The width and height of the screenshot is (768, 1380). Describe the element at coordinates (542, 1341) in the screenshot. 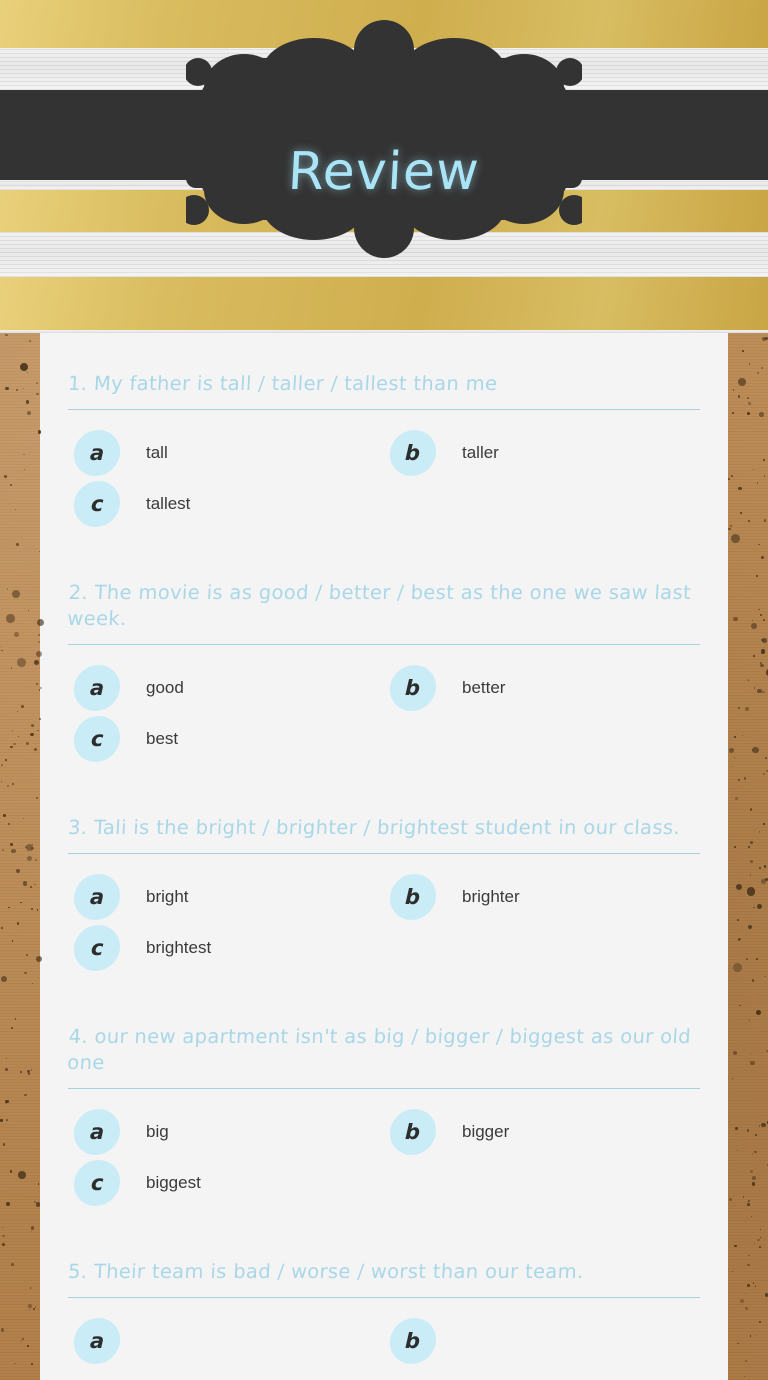

I see `option-b: b` at that location.